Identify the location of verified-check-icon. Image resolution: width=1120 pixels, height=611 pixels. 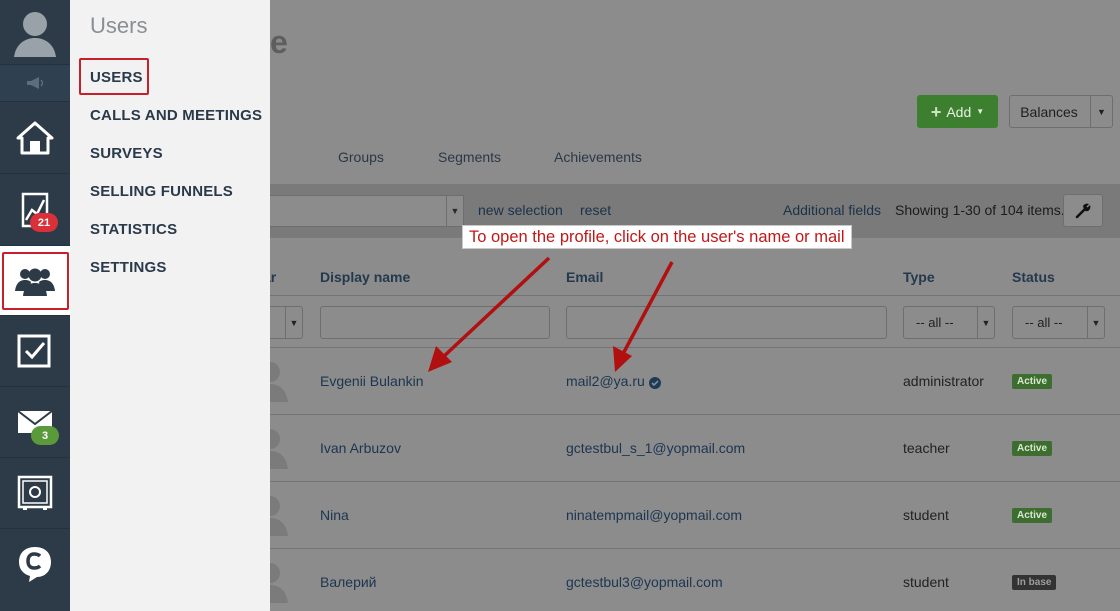
(654, 383).